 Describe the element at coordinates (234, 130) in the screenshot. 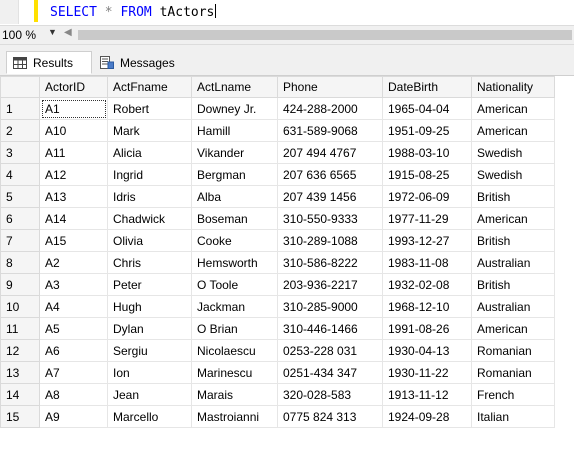

I see `cell-actlname: Hamill` at that location.